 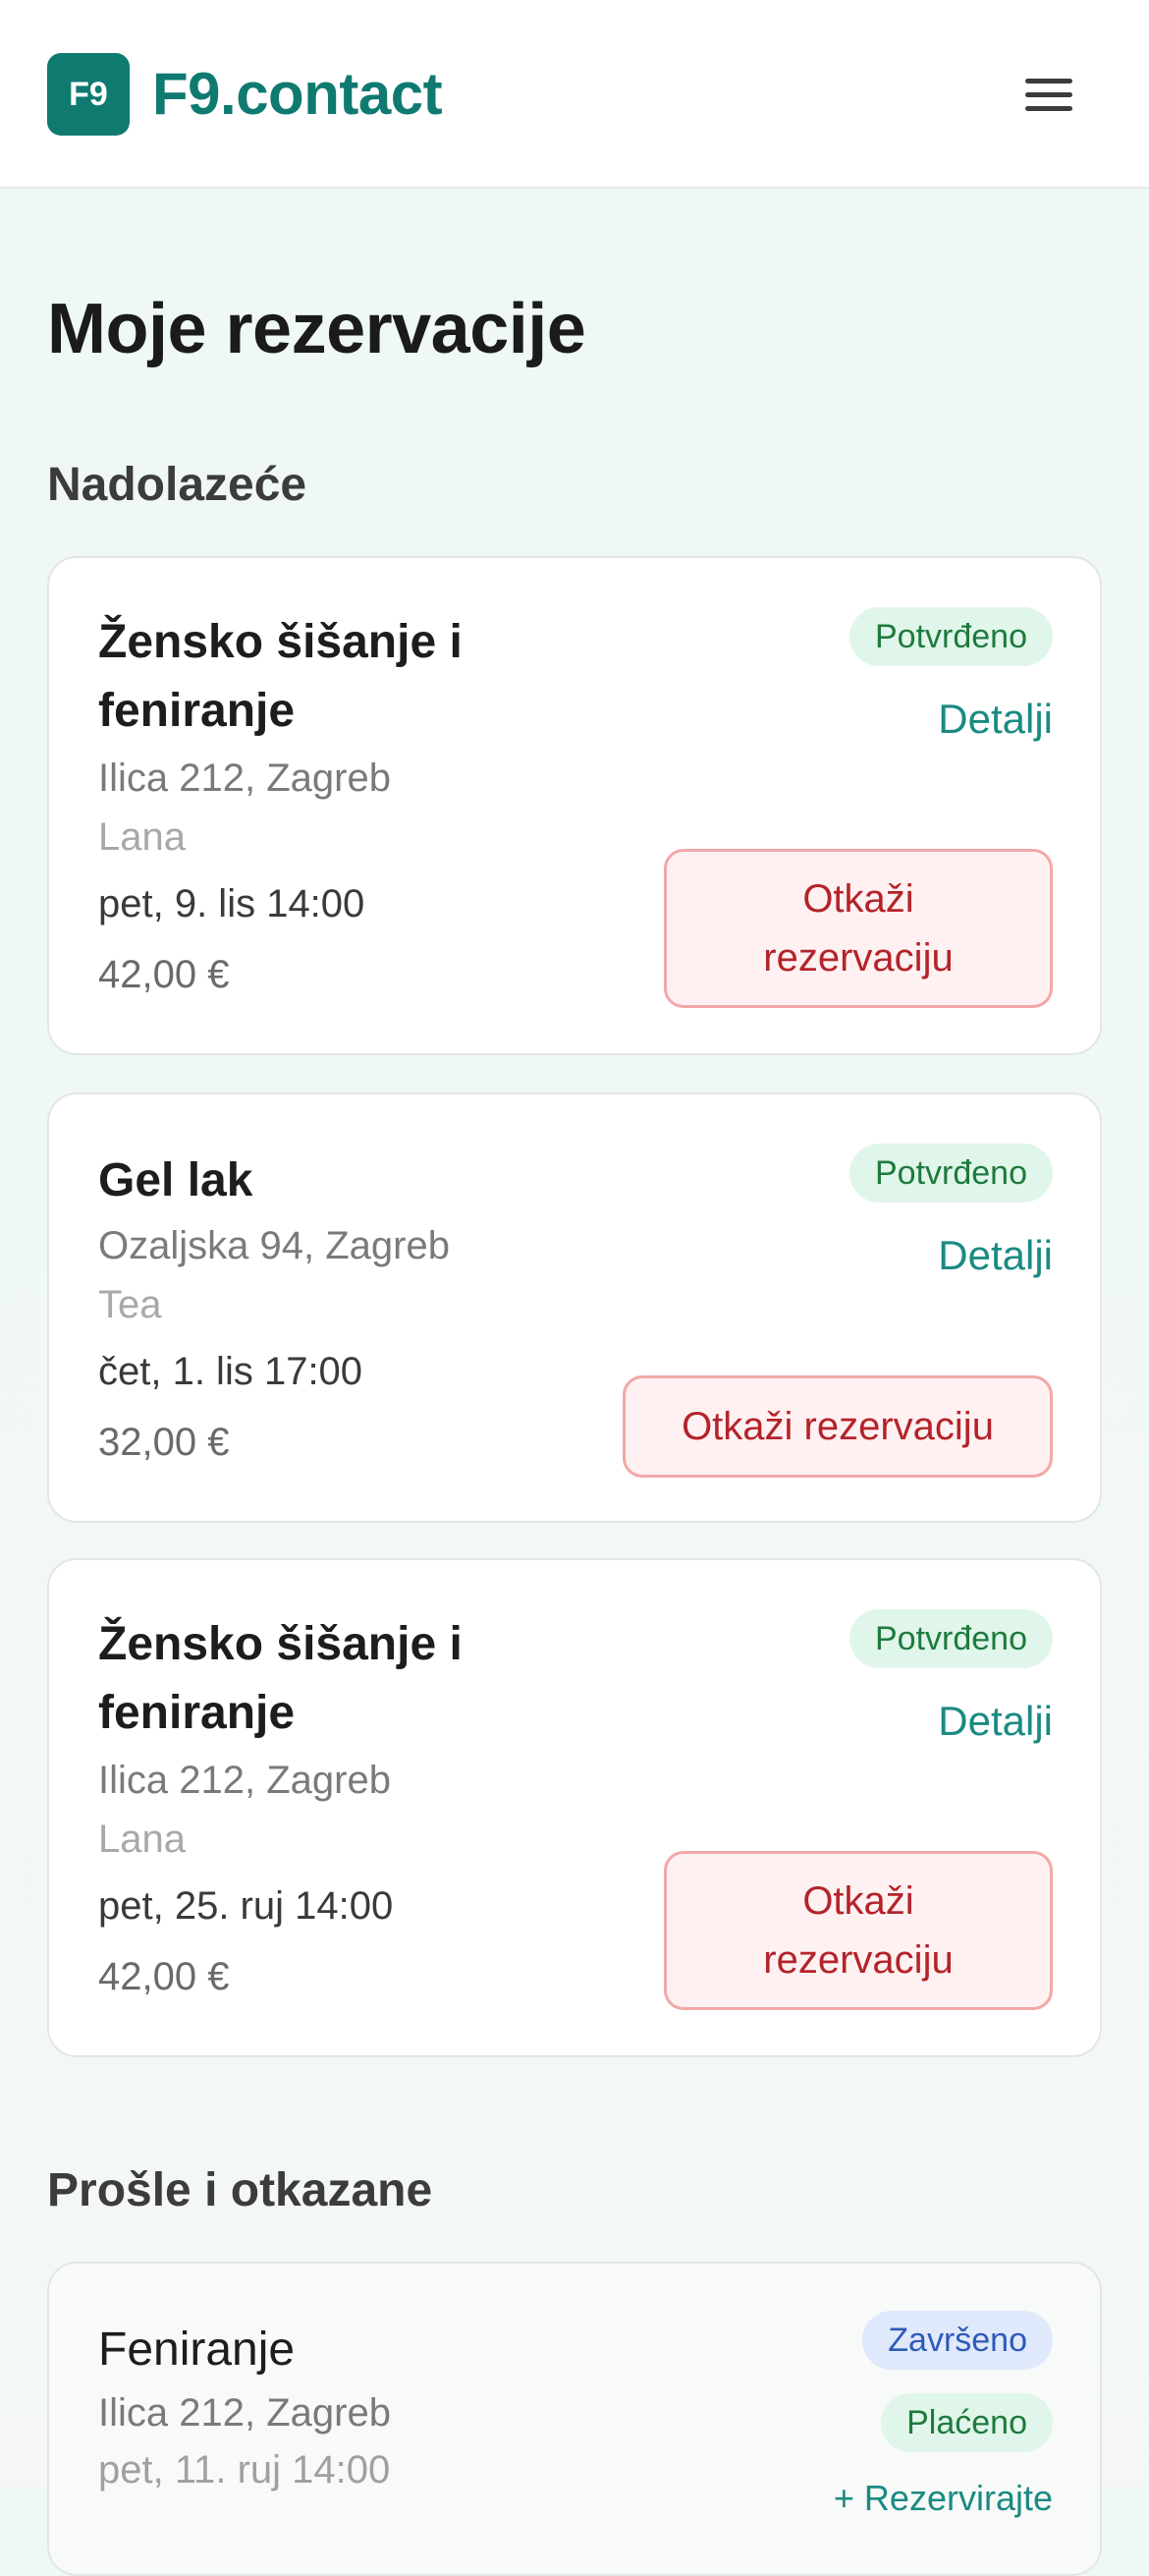 I want to click on booking-datetime: čet, 1. lis 17:00, so click(x=230, y=1371).